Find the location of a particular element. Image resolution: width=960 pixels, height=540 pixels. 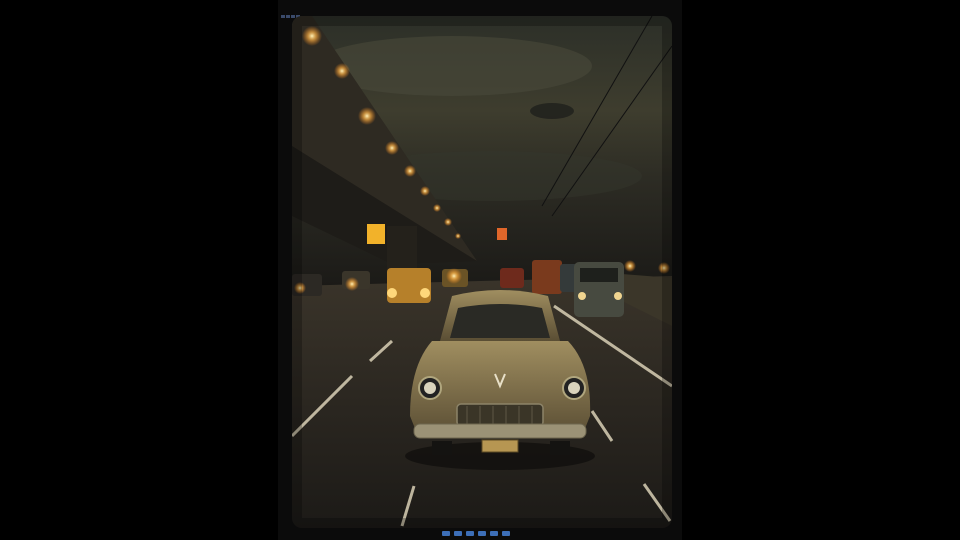

cloud is located at coordinates (552, 111).